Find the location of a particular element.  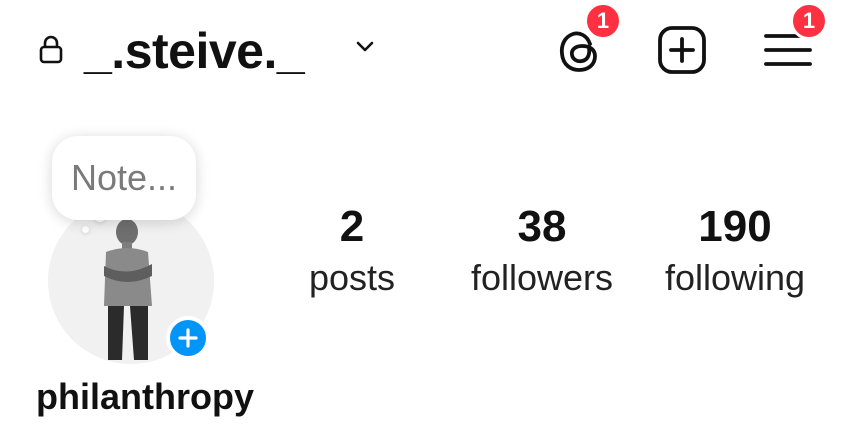

following-stat: 190 following is located at coordinates (735, 249).